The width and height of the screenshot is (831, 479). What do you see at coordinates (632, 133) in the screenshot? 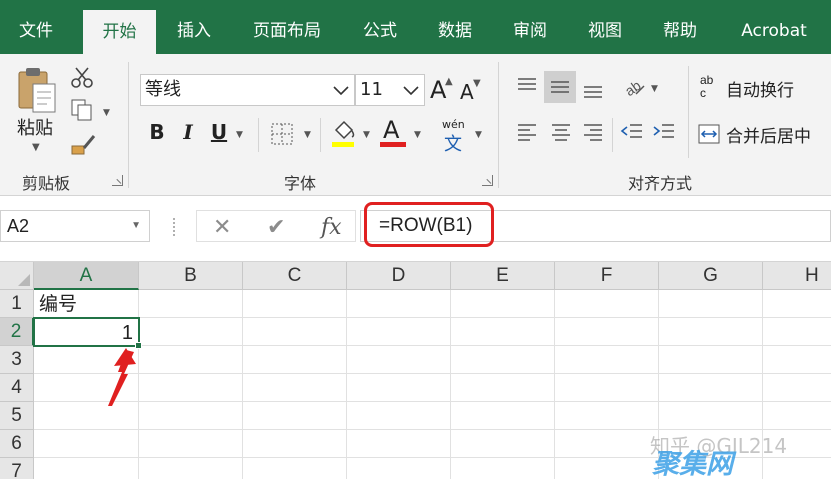
I see `decrease-indent-icon` at bounding box center [632, 133].